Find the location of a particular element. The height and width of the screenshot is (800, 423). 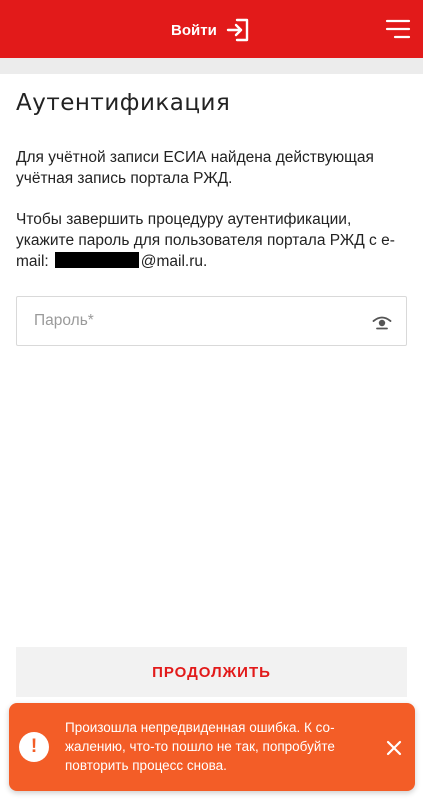

password-input is located at coordinates (211, 321).